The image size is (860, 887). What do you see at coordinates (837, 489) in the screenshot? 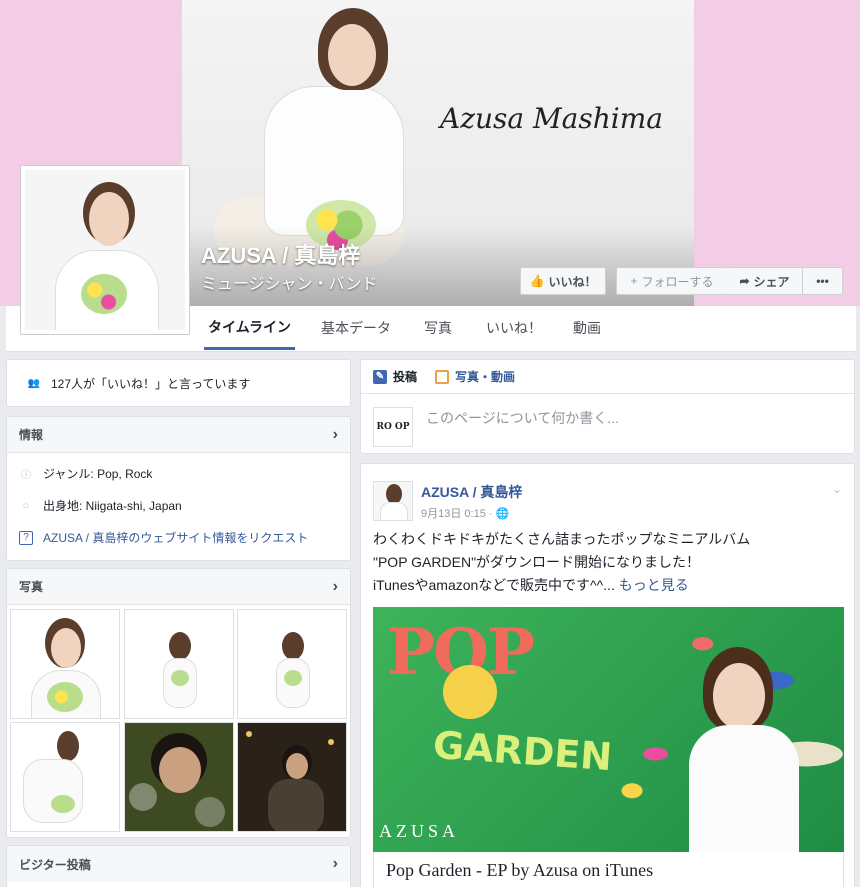
I see `chevron-down-icon: ⌄` at bounding box center [837, 489].